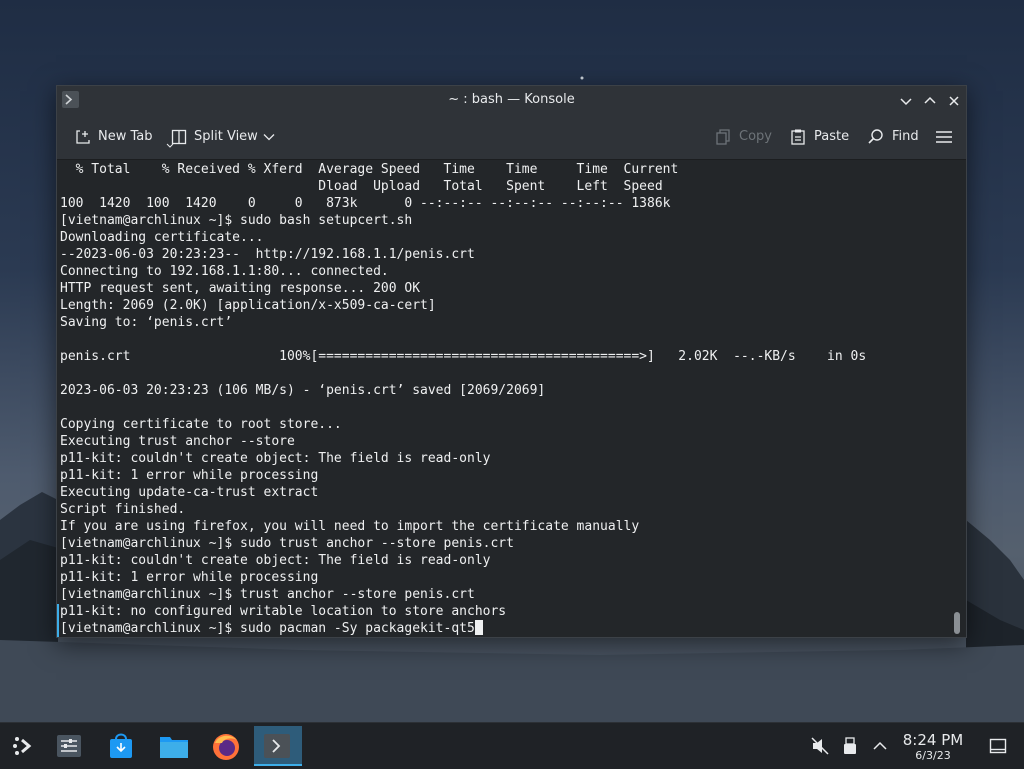 Image resolution: width=1024 pixels, height=769 pixels. I want to click on split-view-button: Split View, so click(224, 137).